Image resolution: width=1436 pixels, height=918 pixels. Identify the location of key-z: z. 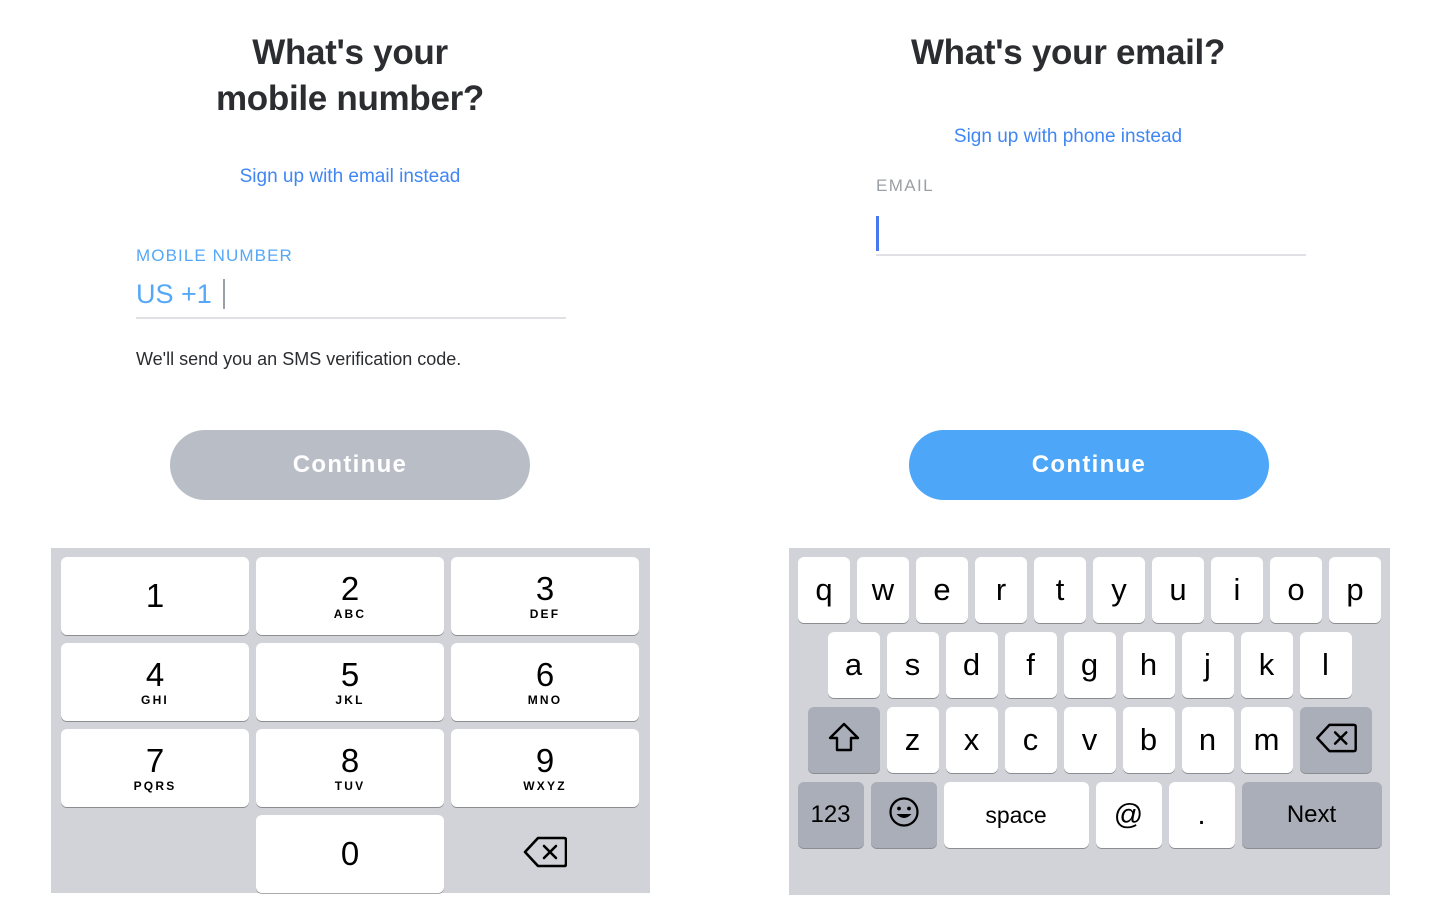
(912, 740).